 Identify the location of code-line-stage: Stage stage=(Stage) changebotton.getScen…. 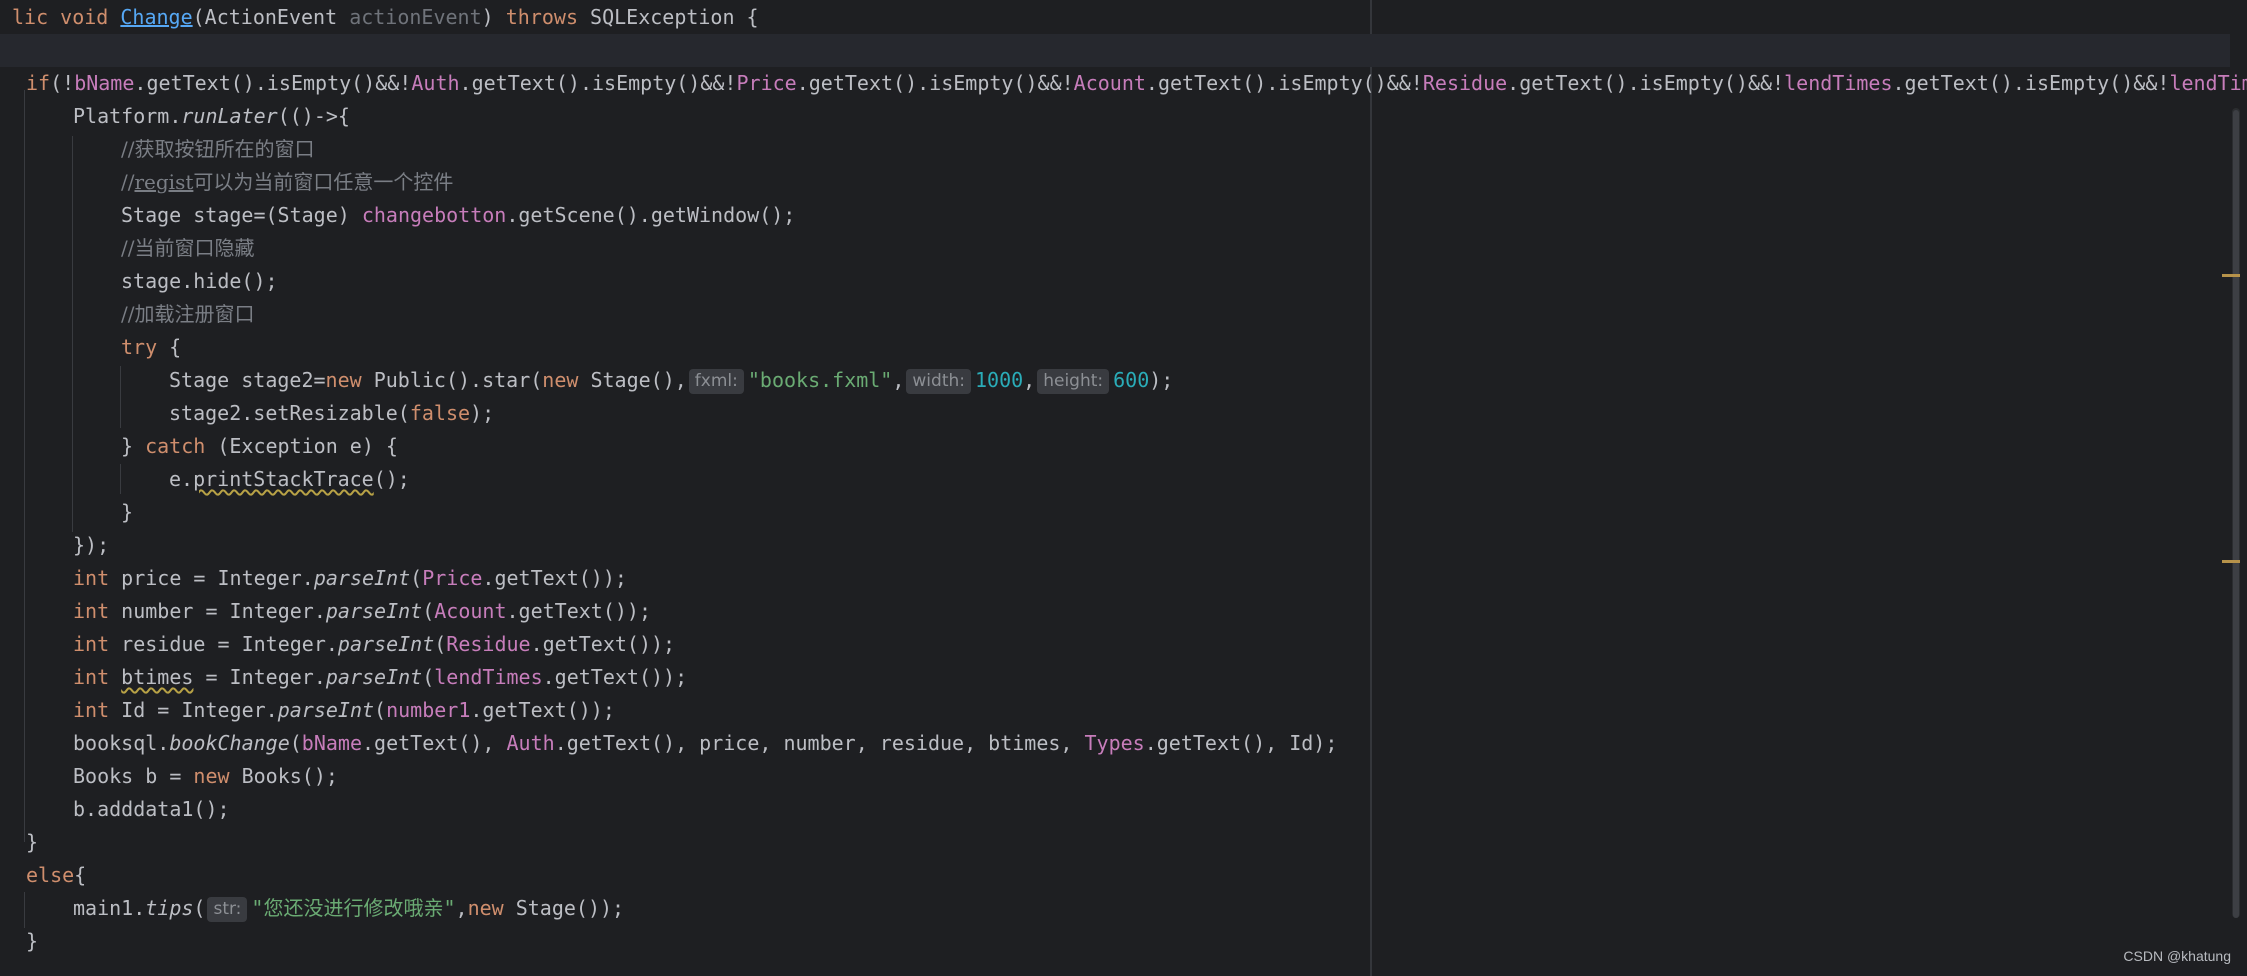
(1115, 215).